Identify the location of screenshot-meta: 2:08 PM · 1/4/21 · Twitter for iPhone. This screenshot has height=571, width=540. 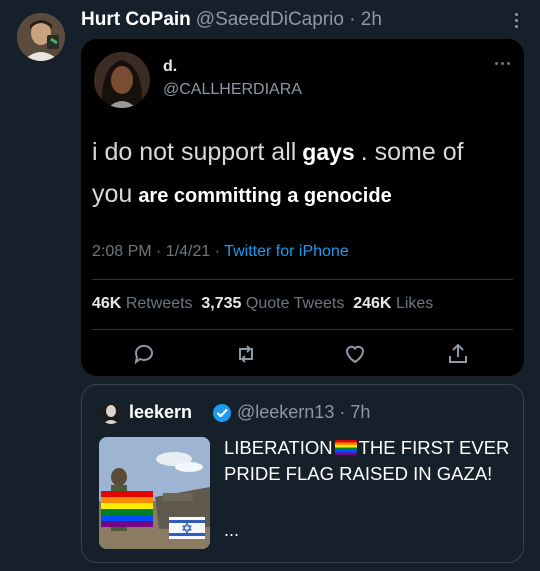
(220, 251).